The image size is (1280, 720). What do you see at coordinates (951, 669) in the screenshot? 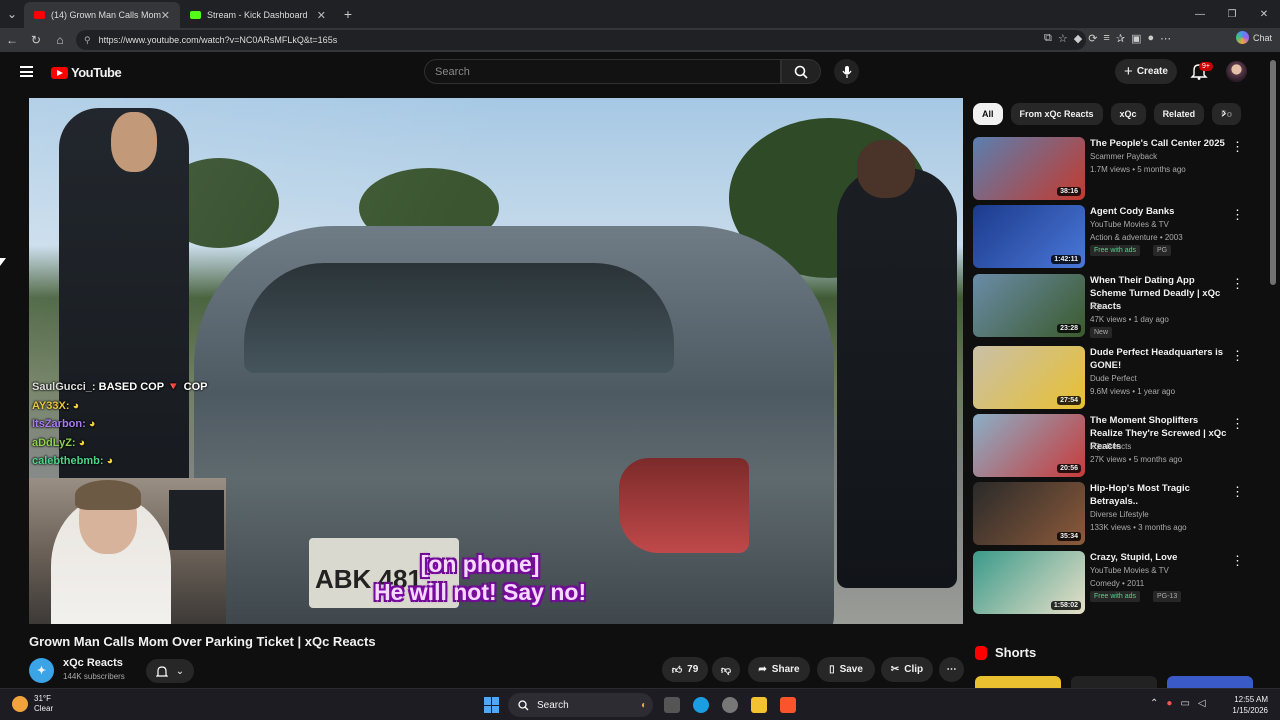
I see `more-actions-button: ⋯` at bounding box center [951, 669].